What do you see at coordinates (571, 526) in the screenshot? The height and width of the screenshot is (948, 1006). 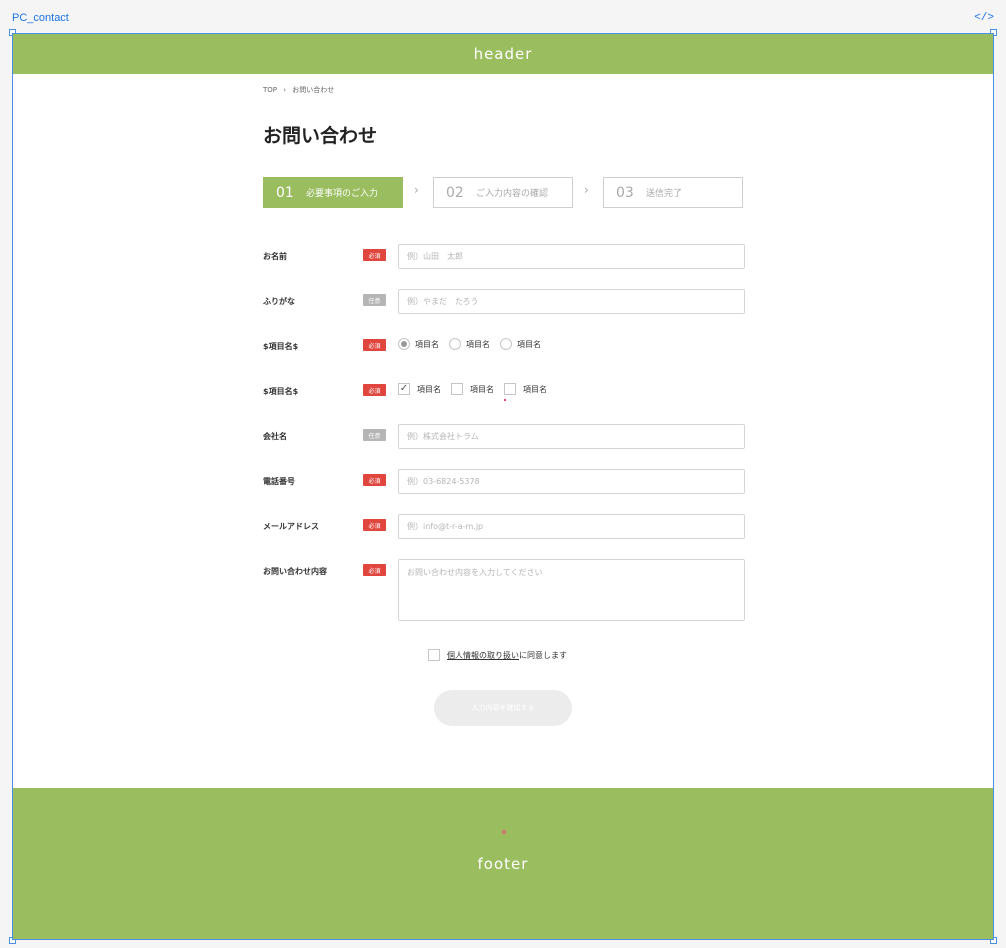 I see `email-input` at bounding box center [571, 526].